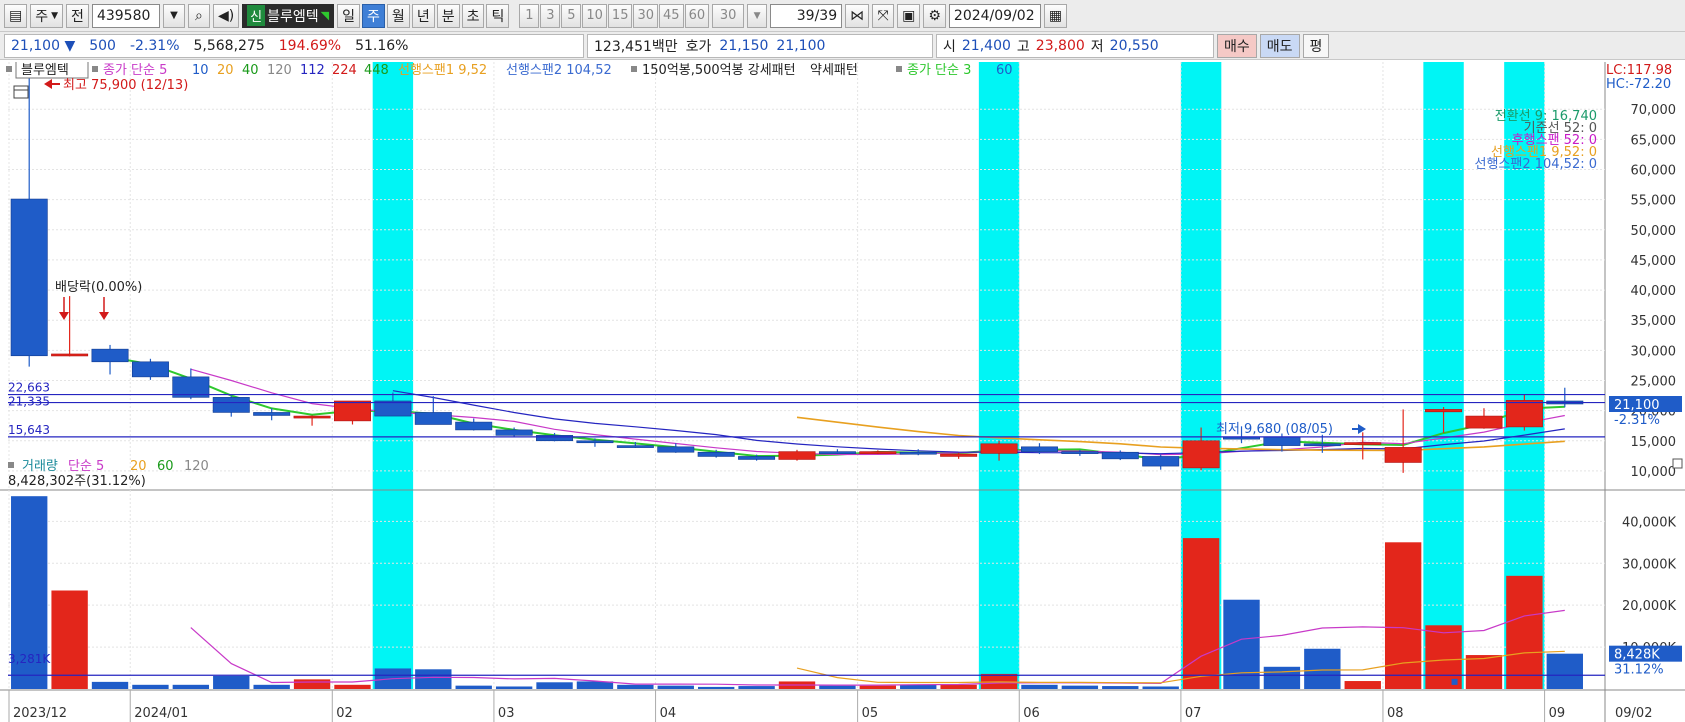 Image resolution: width=1685 pixels, height=722 pixels. Describe the element at coordinates (994, 15) in the screenshot. I see `date-input: 2024/09/02` at that location.